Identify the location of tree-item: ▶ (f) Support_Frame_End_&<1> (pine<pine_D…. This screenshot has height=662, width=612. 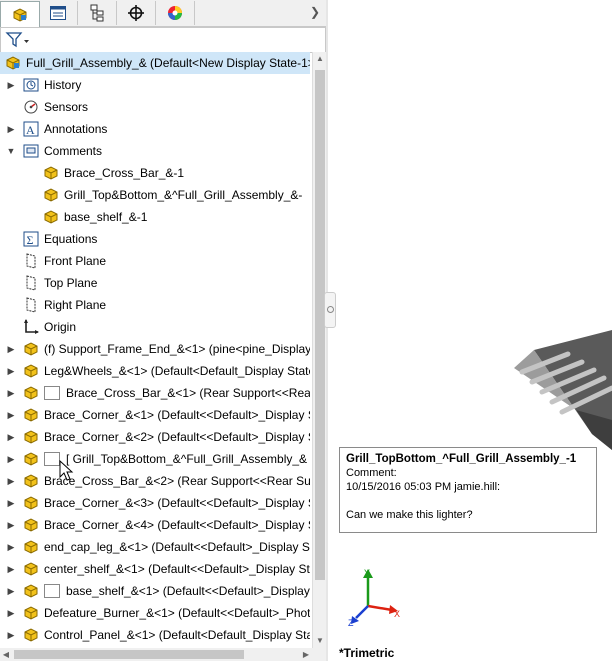
(158, 349).